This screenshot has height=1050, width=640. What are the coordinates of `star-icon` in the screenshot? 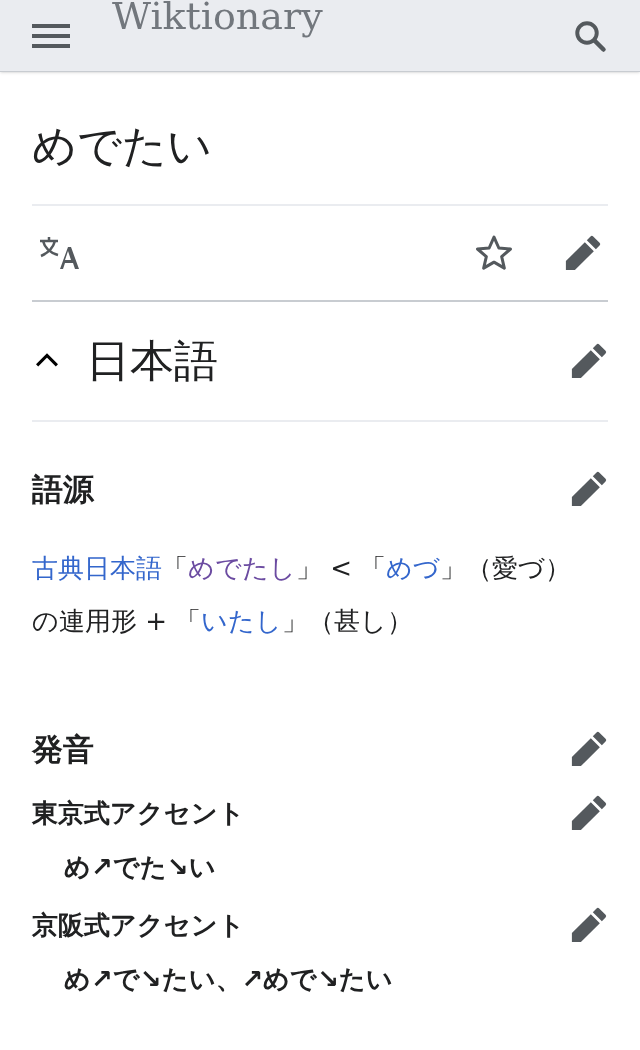 It's located at (494, 253).